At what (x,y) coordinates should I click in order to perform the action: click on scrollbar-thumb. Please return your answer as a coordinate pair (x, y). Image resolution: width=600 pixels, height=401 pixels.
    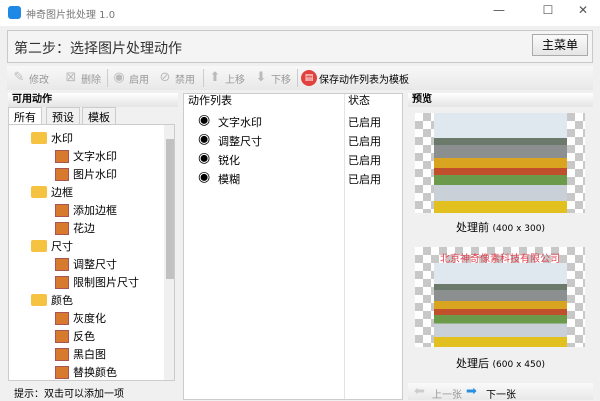
    Looking at the image, I should click on (170, 209).